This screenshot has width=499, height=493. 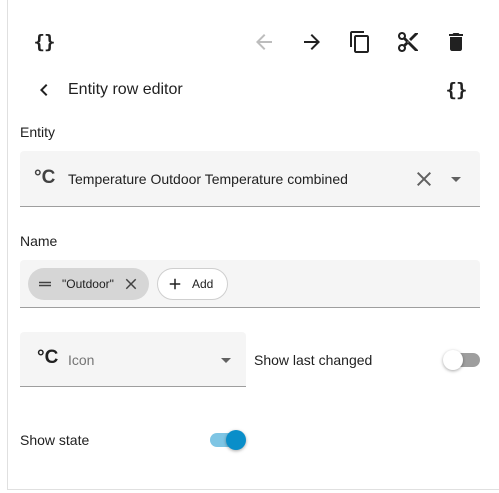 What do you see at coordinates (39, 241) in the screenshot?
I see `name-label: Name` at bounding box center [39, 241].